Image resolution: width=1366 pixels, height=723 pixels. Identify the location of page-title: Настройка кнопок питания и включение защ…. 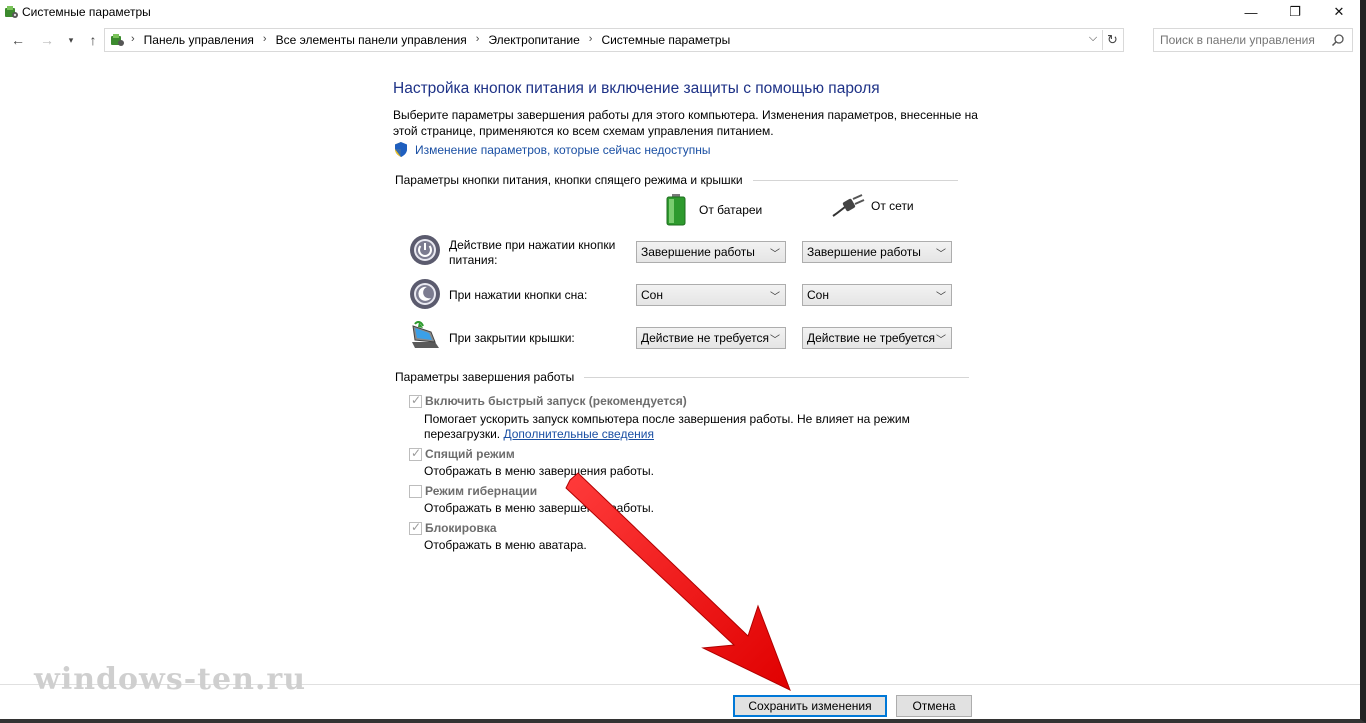
(636, 88).